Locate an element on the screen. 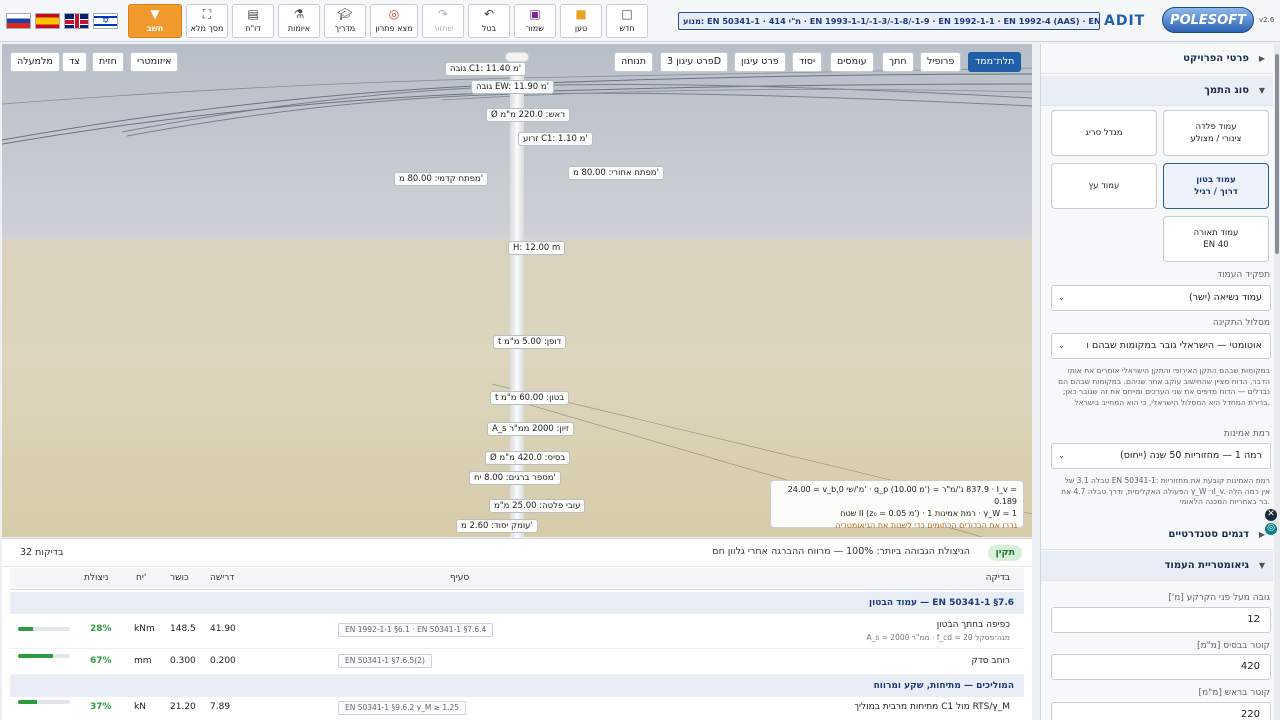  find-solution-button: ◎ מצא פתרון is located at coordinates (394, 21).